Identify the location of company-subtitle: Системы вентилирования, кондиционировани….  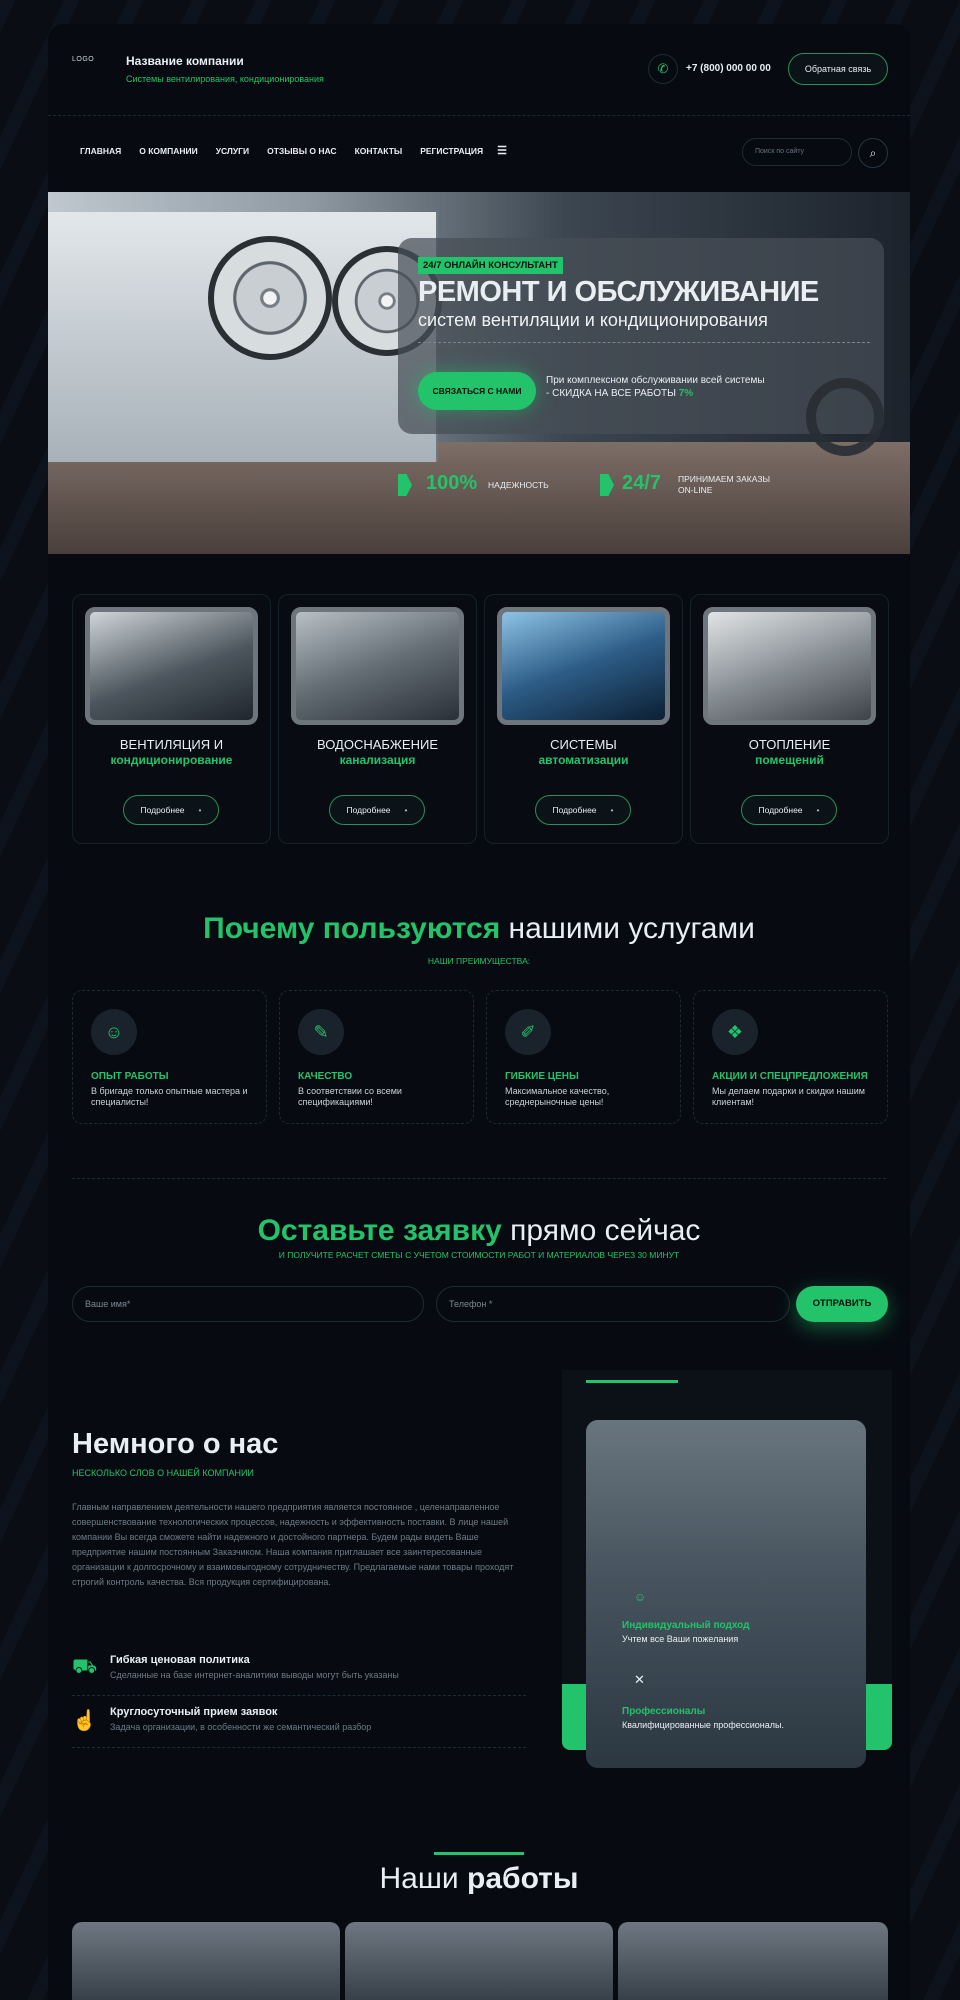
(225, 79).